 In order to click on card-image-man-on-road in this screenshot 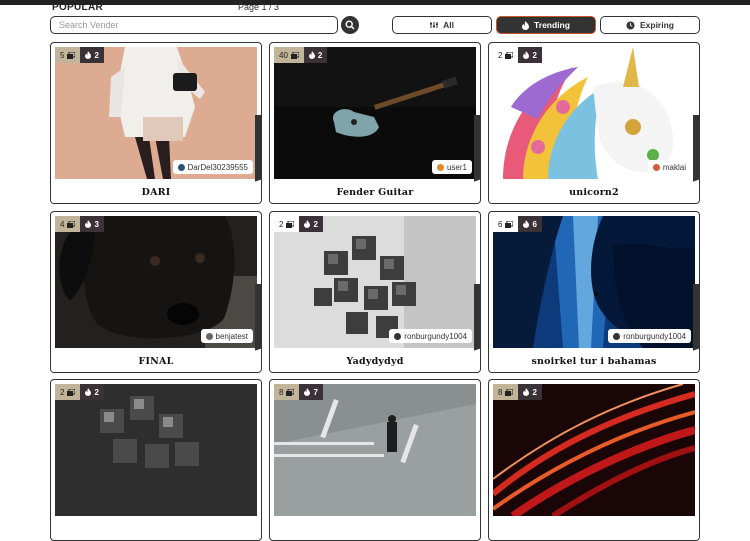, I will do `click(375, 450)`.